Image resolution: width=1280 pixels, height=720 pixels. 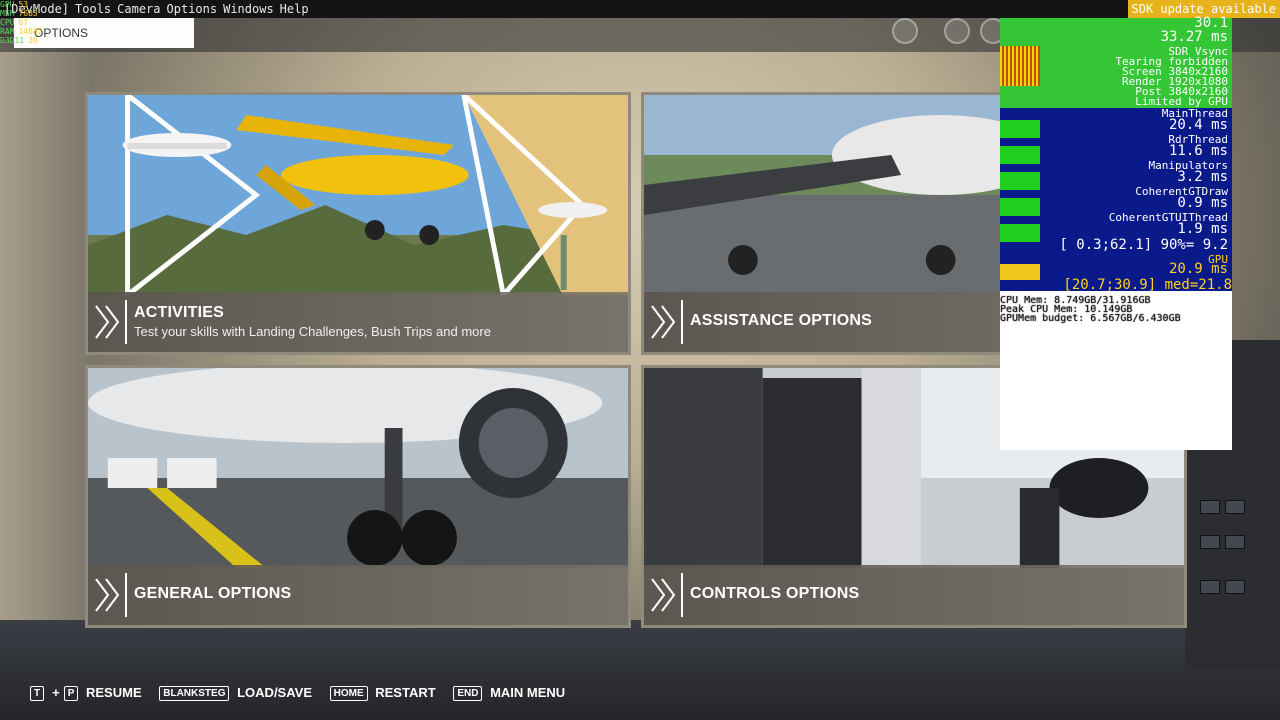 What do you see at coordinates (93, 9) in the screenshot?
I see `tools-menu-item: Tools` at bounding box center [93, 9].